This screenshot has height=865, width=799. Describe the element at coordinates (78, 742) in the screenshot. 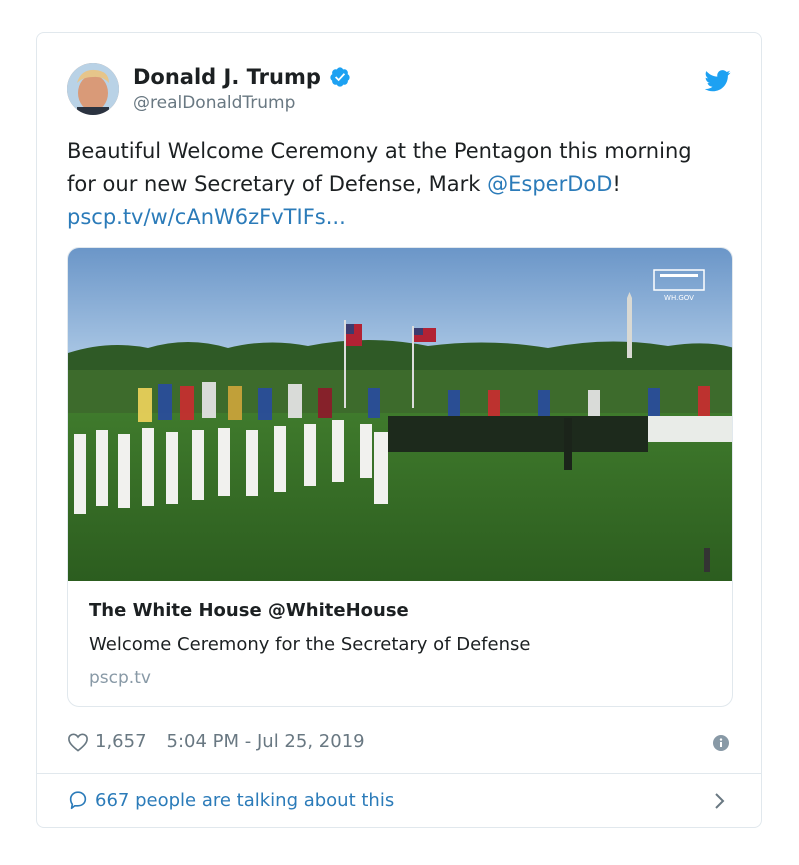

I see `heart-icon` at that location.